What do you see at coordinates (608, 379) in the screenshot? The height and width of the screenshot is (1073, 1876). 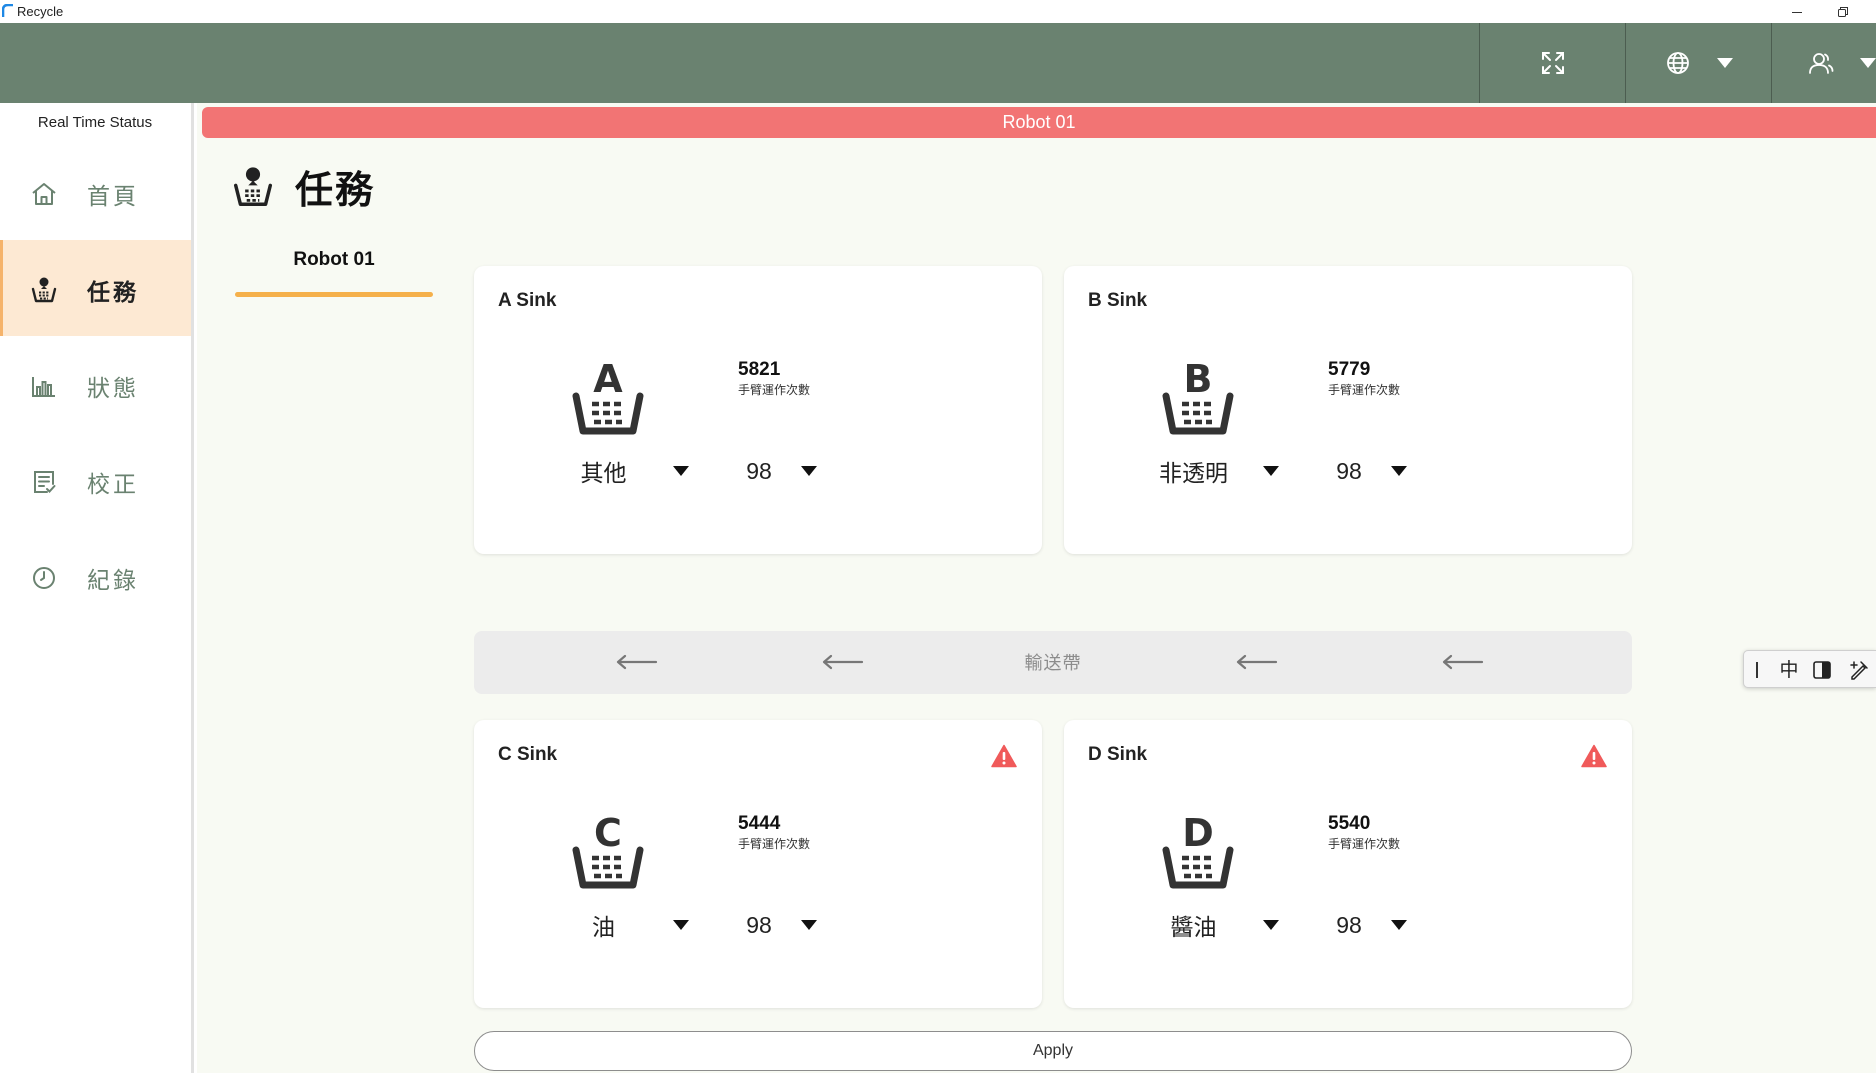 I see `basket-letter: A` at bounding box center [608, 379].